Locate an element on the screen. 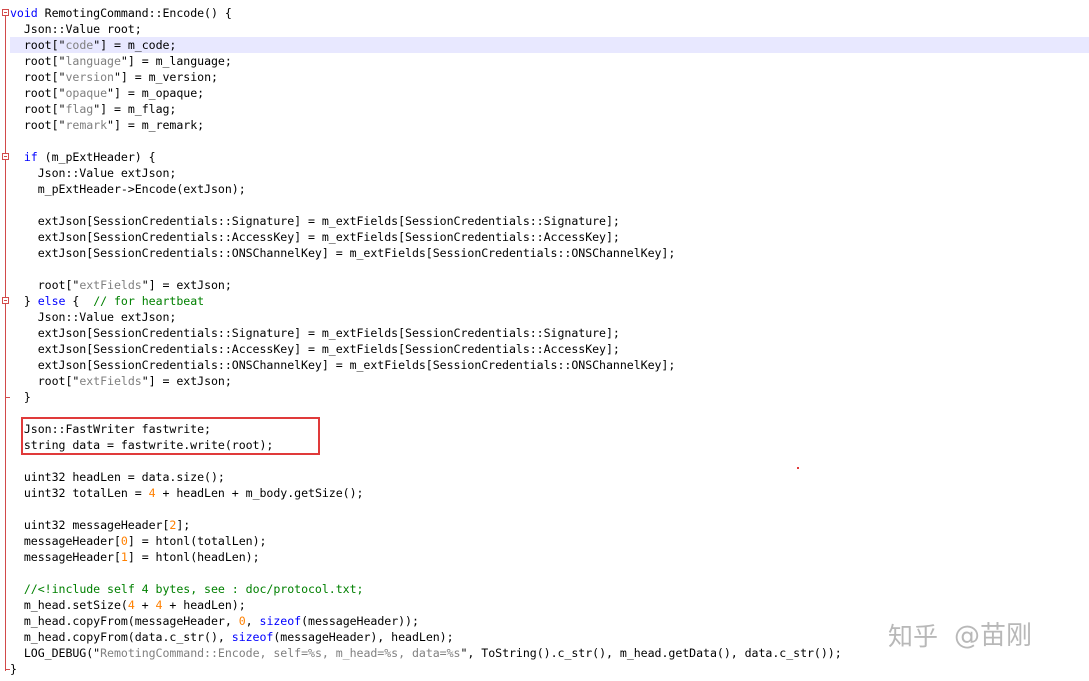 The width and height of the screenshot is (1089, 681). watermark: 知乎 @苗刚 is located at coordinates (978, 636).